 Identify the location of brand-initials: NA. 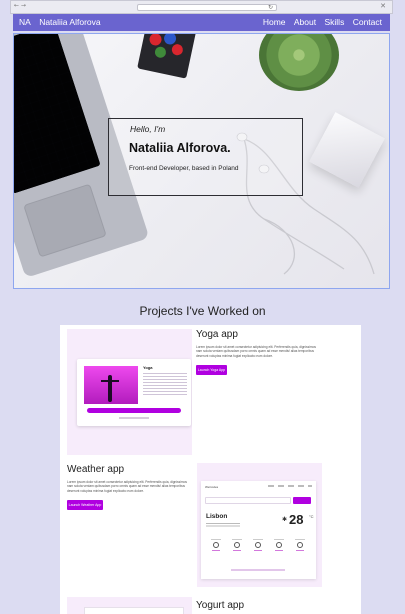
(25, 22).